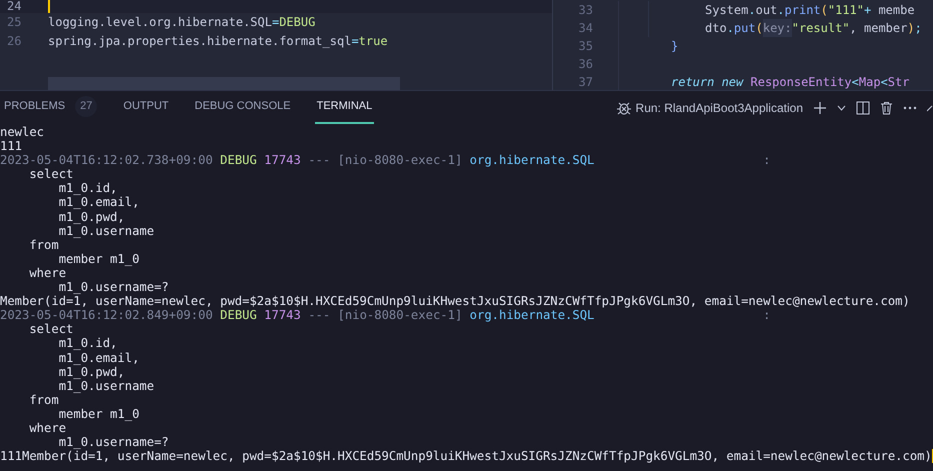 The height and width of the screenshot is (471, 933). I want to click on chevron-down-icon, so click(841, 107).